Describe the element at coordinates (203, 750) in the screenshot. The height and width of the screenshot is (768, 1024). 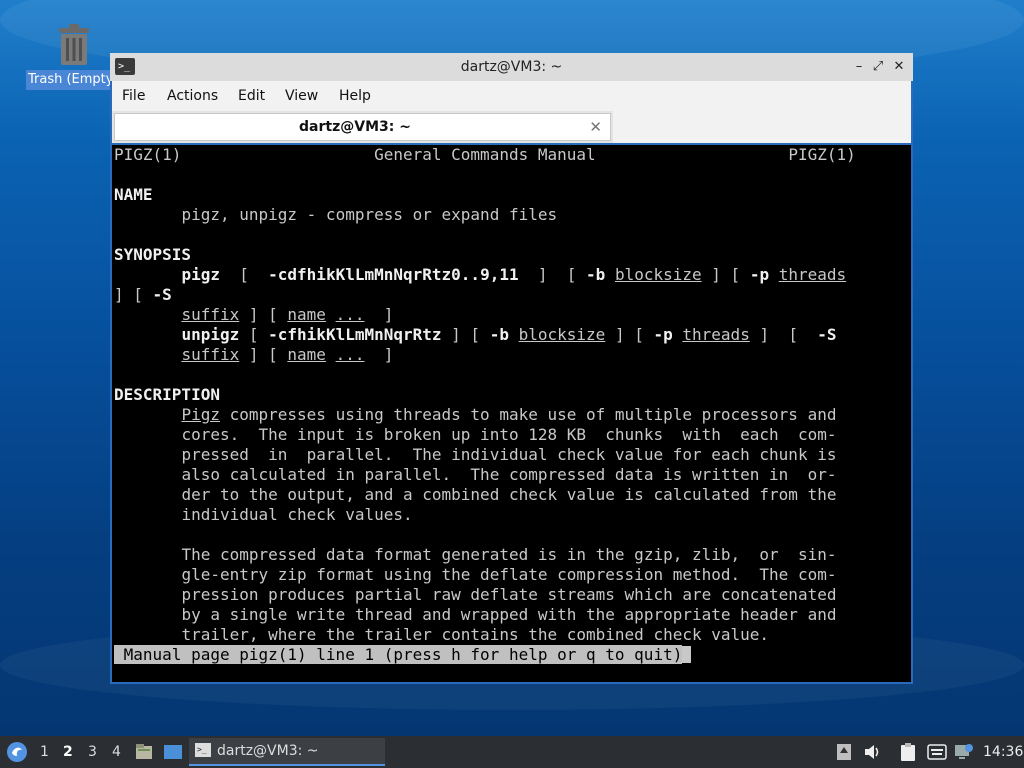
I see `terminal-task-icon: >_` at that location.